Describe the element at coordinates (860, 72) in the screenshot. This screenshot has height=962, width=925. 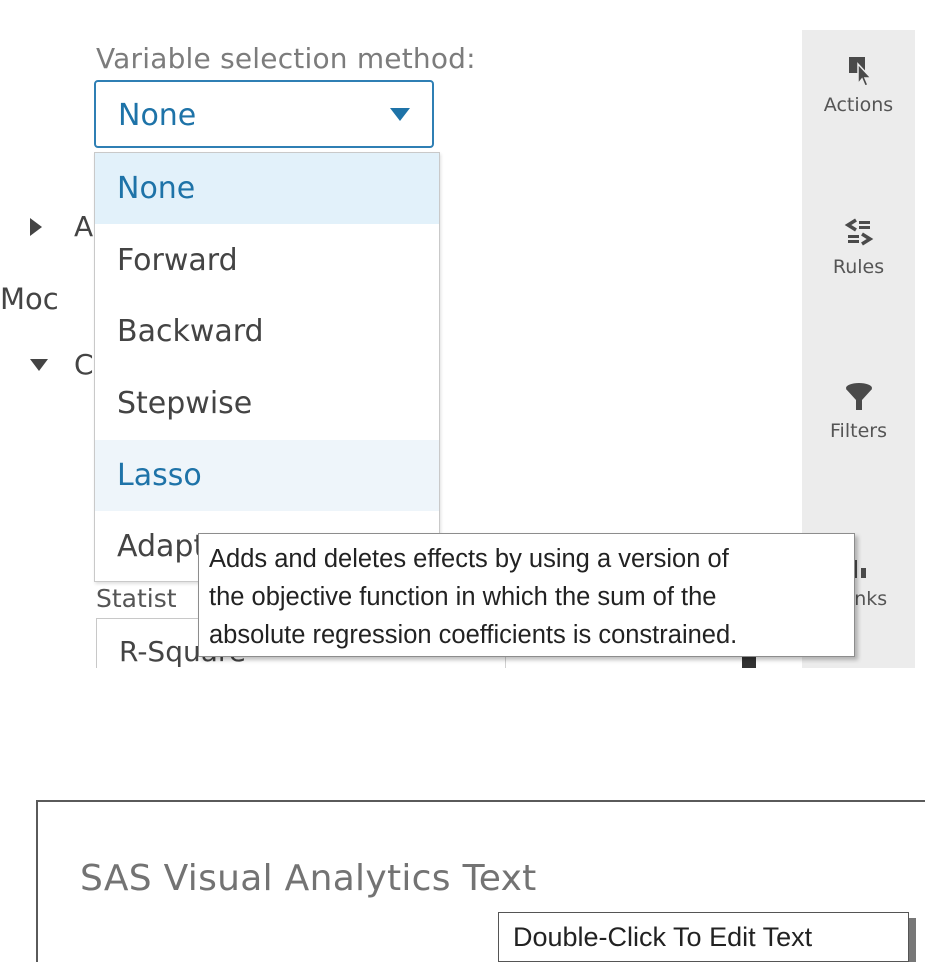
I see `cursor-icon` at that location.